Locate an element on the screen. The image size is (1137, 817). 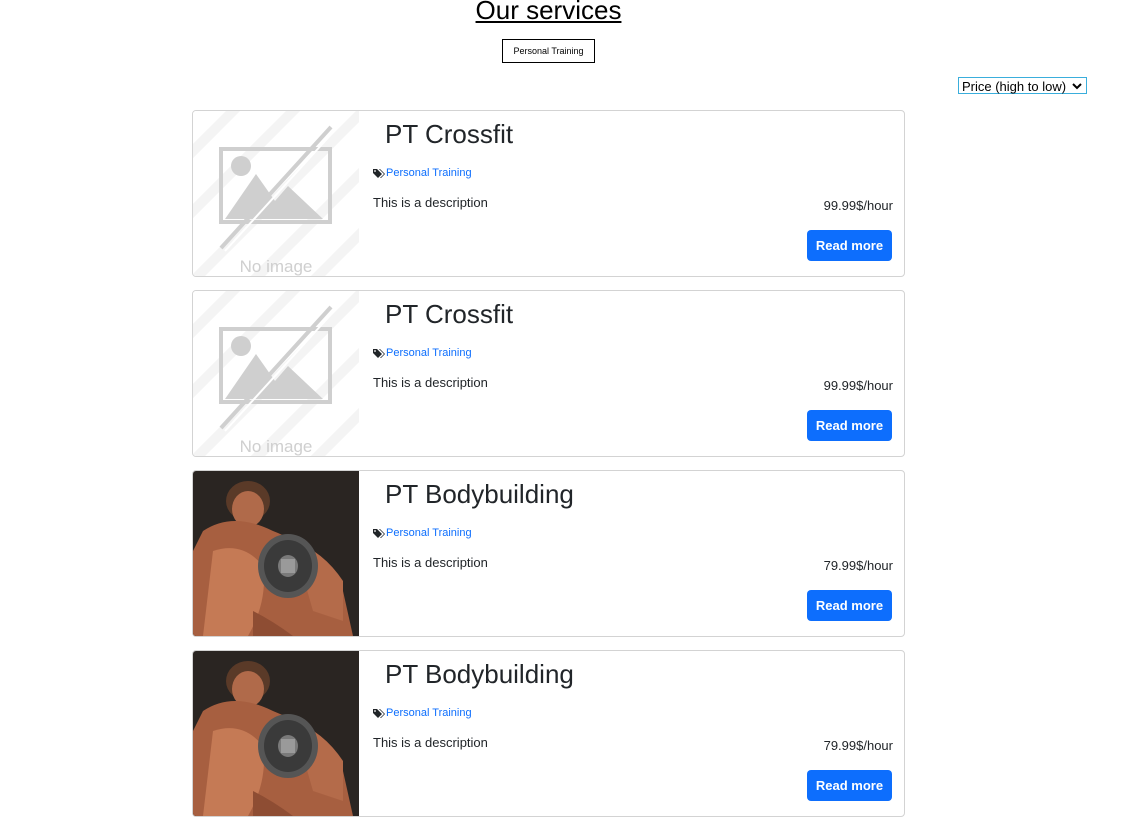
category-filter-button: Personal Training is located at coordinates (548, 51).